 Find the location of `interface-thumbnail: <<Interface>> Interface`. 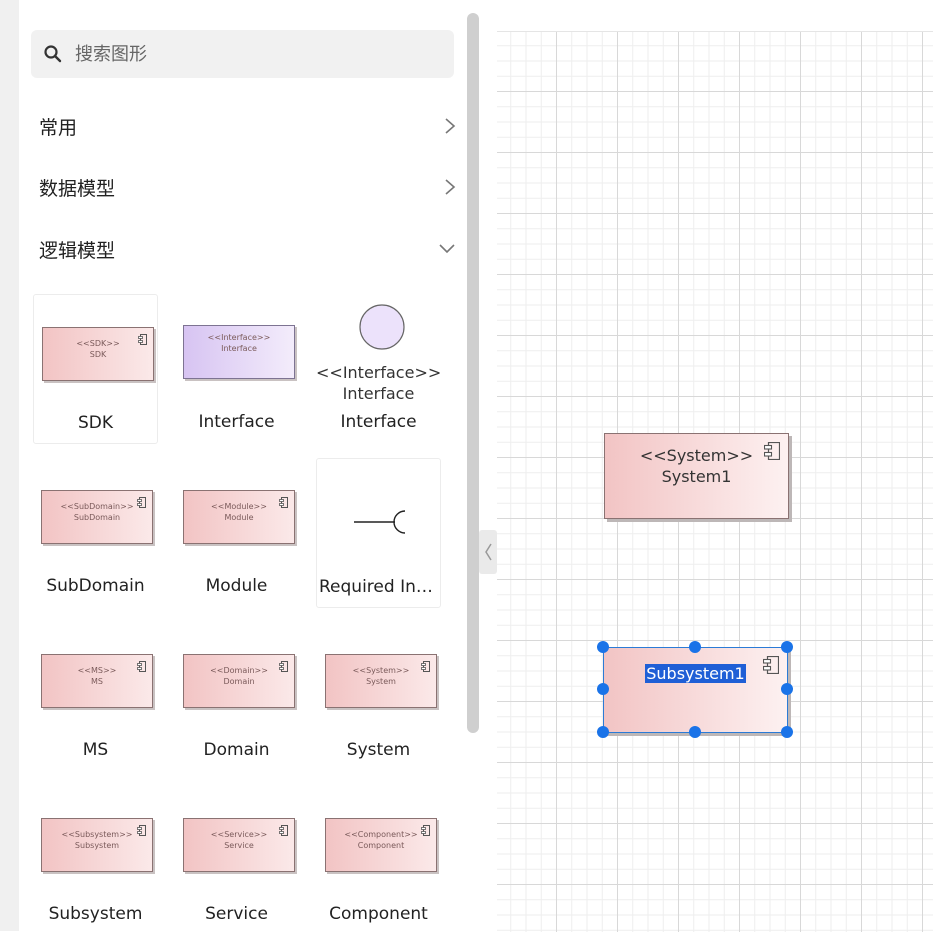

interface-thumbnail: <<Interface>> Interface is located at coordinates (239, 352).